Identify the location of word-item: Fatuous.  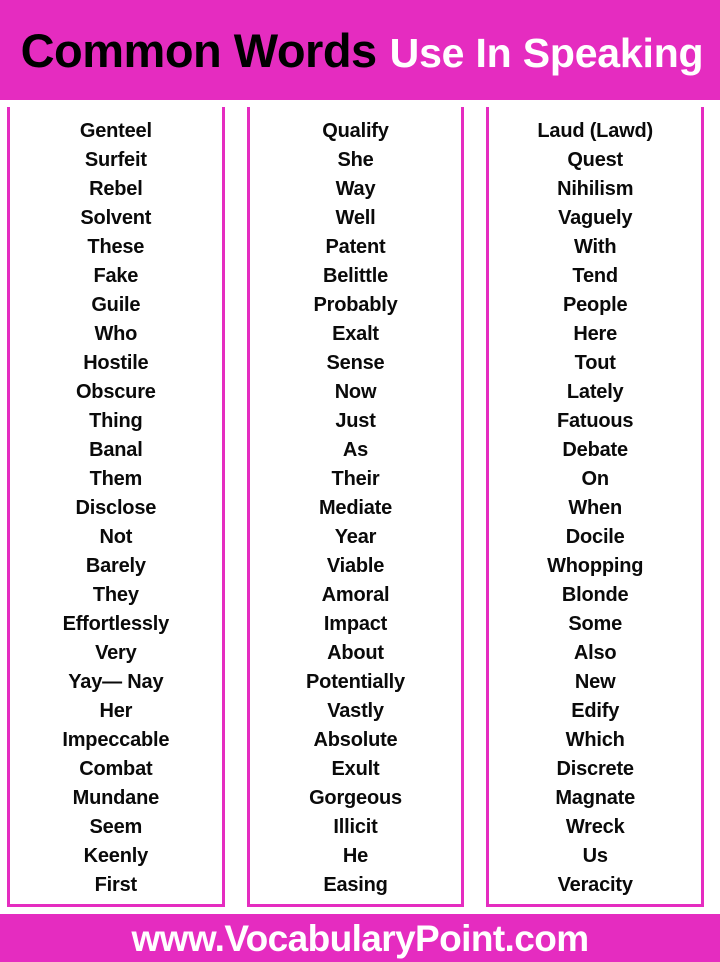
(595, 421).